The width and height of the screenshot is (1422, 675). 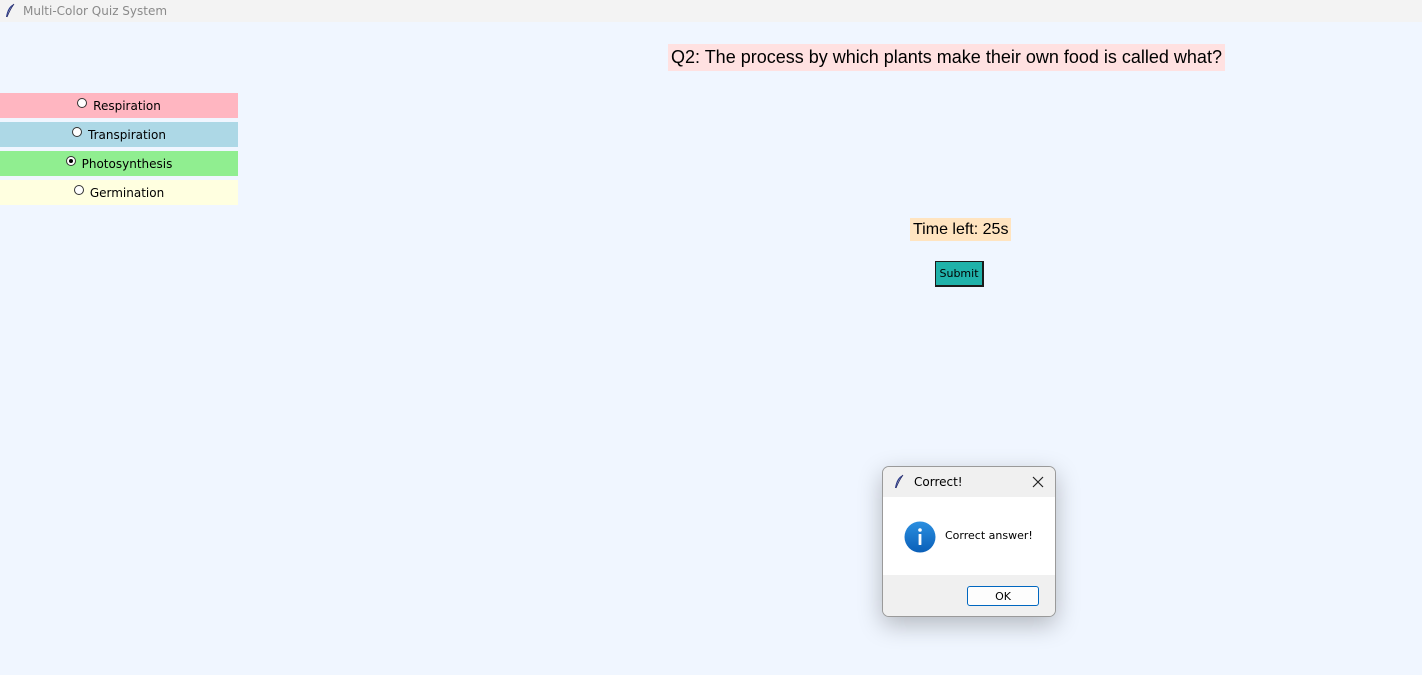 I want to click on option-label: Photosynthesis, so click(x=127, y=163).